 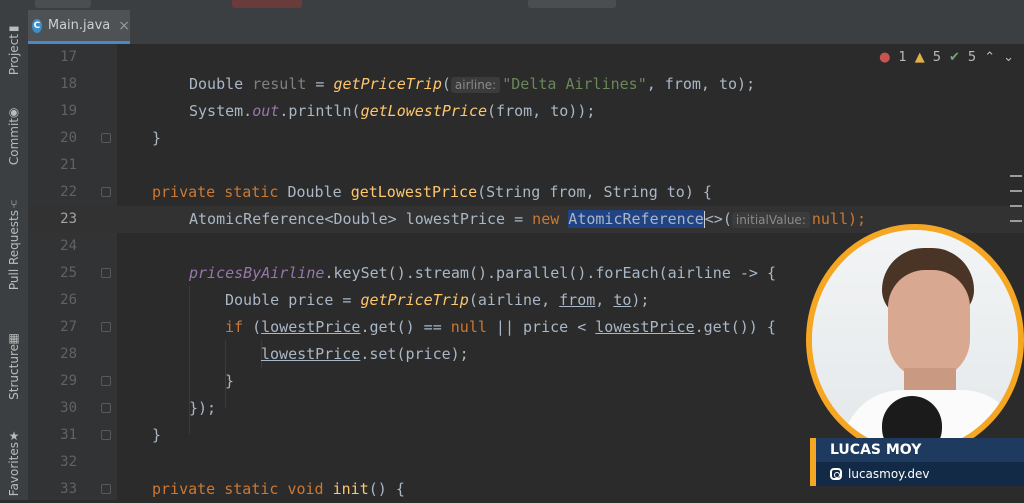 What do you see at coordinates (68, 462) in the screenshot?
I see `line-number: 32` at bounding box center [68, 462].